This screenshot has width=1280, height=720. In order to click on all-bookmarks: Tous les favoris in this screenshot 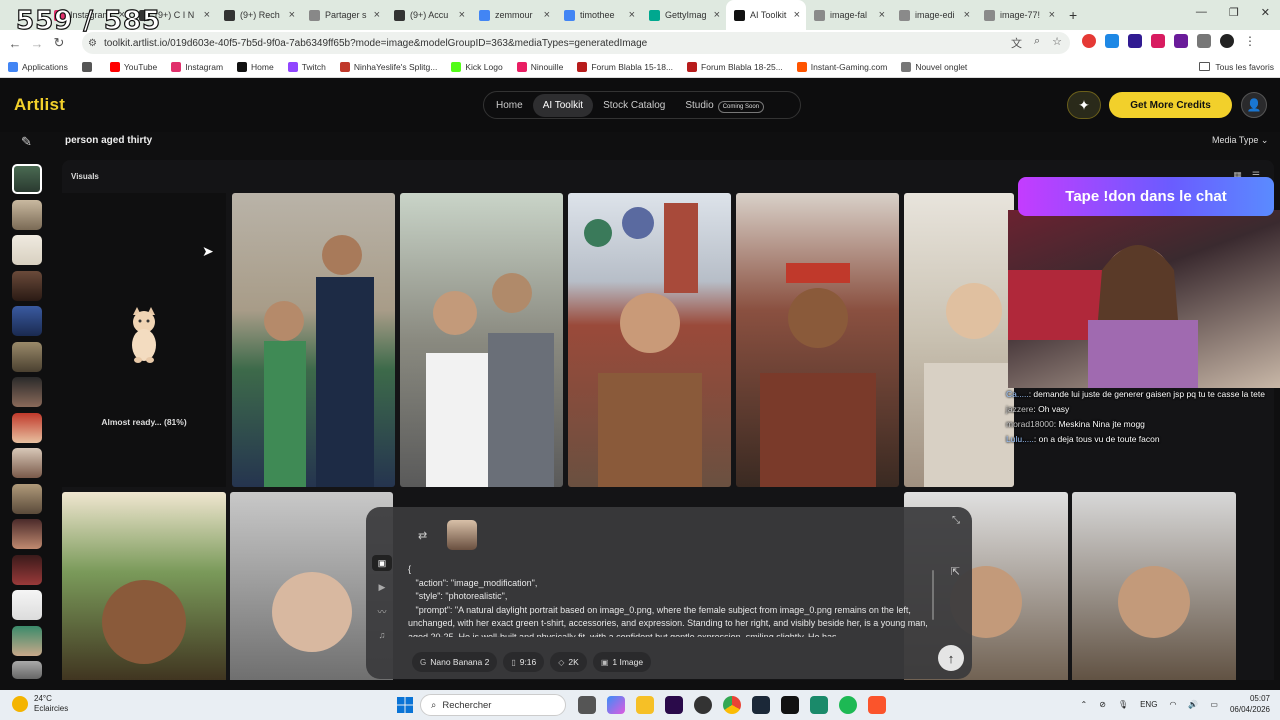, I will do `click(1236, 67)`.